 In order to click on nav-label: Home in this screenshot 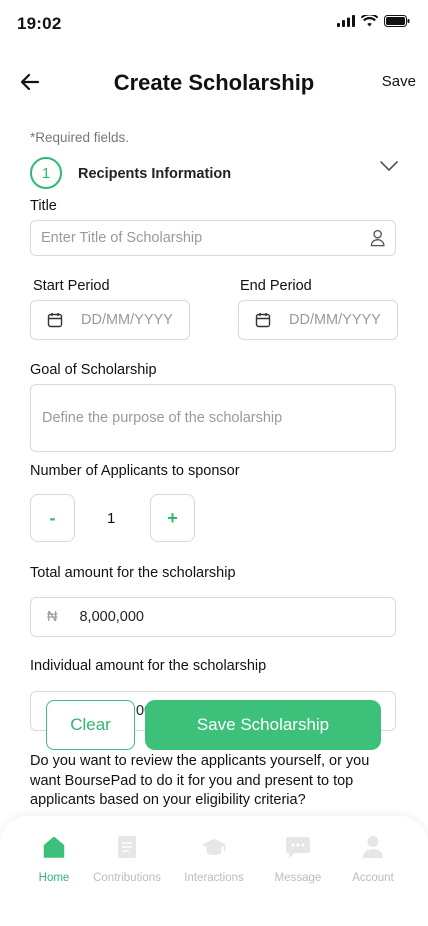, I will do `click(54, 878)`.